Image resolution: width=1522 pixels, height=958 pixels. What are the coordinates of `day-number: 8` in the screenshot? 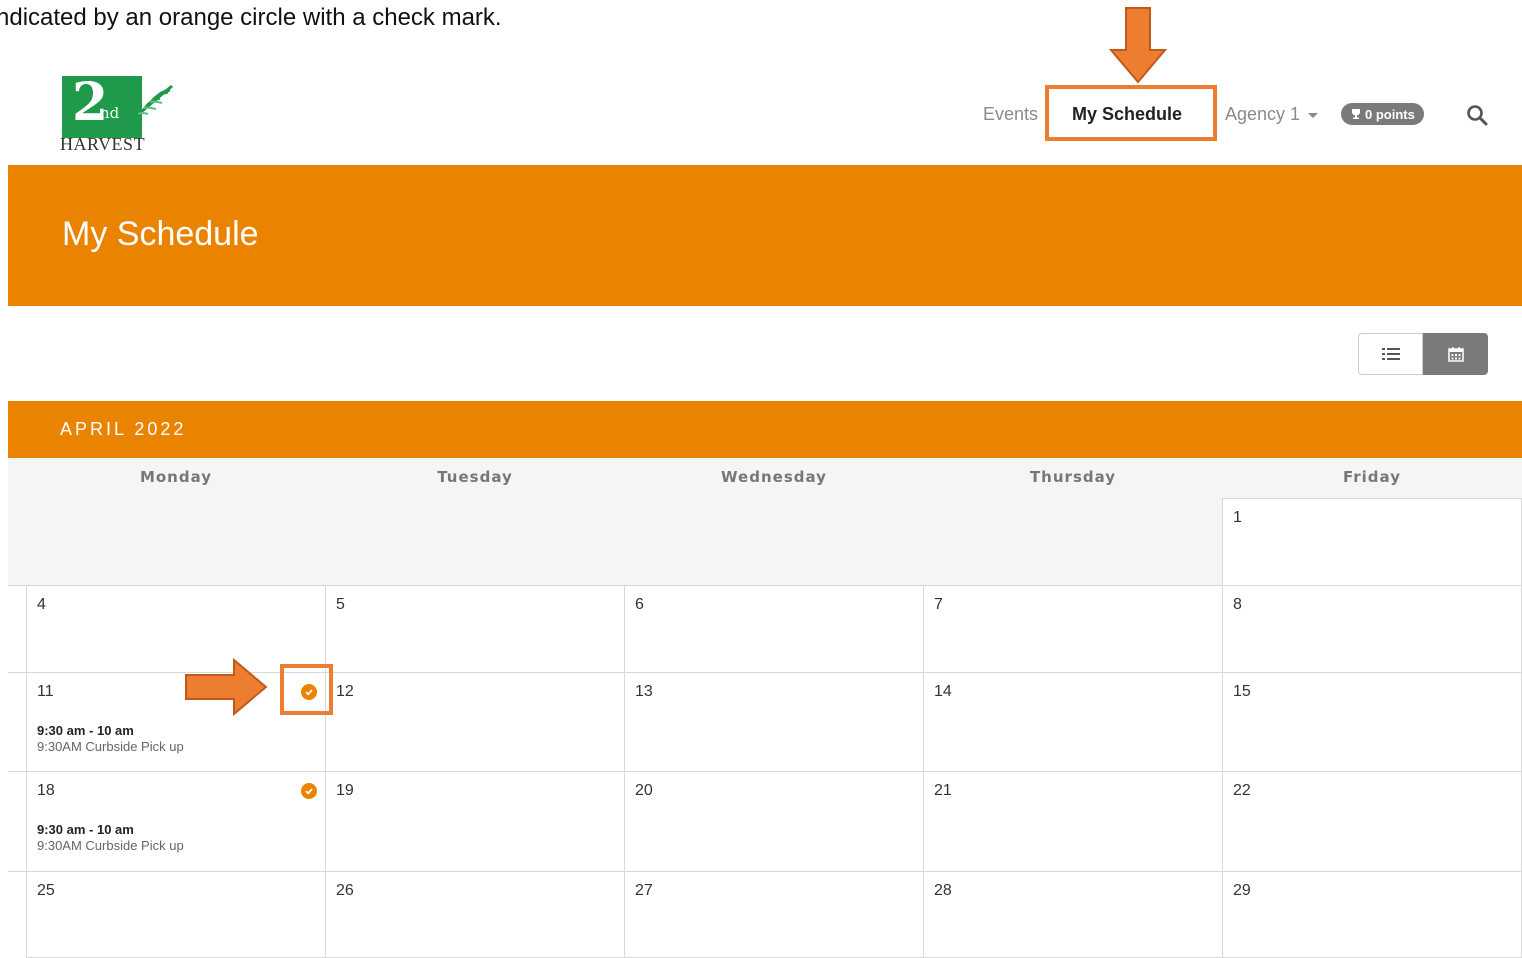 It's located at (1237, 604).